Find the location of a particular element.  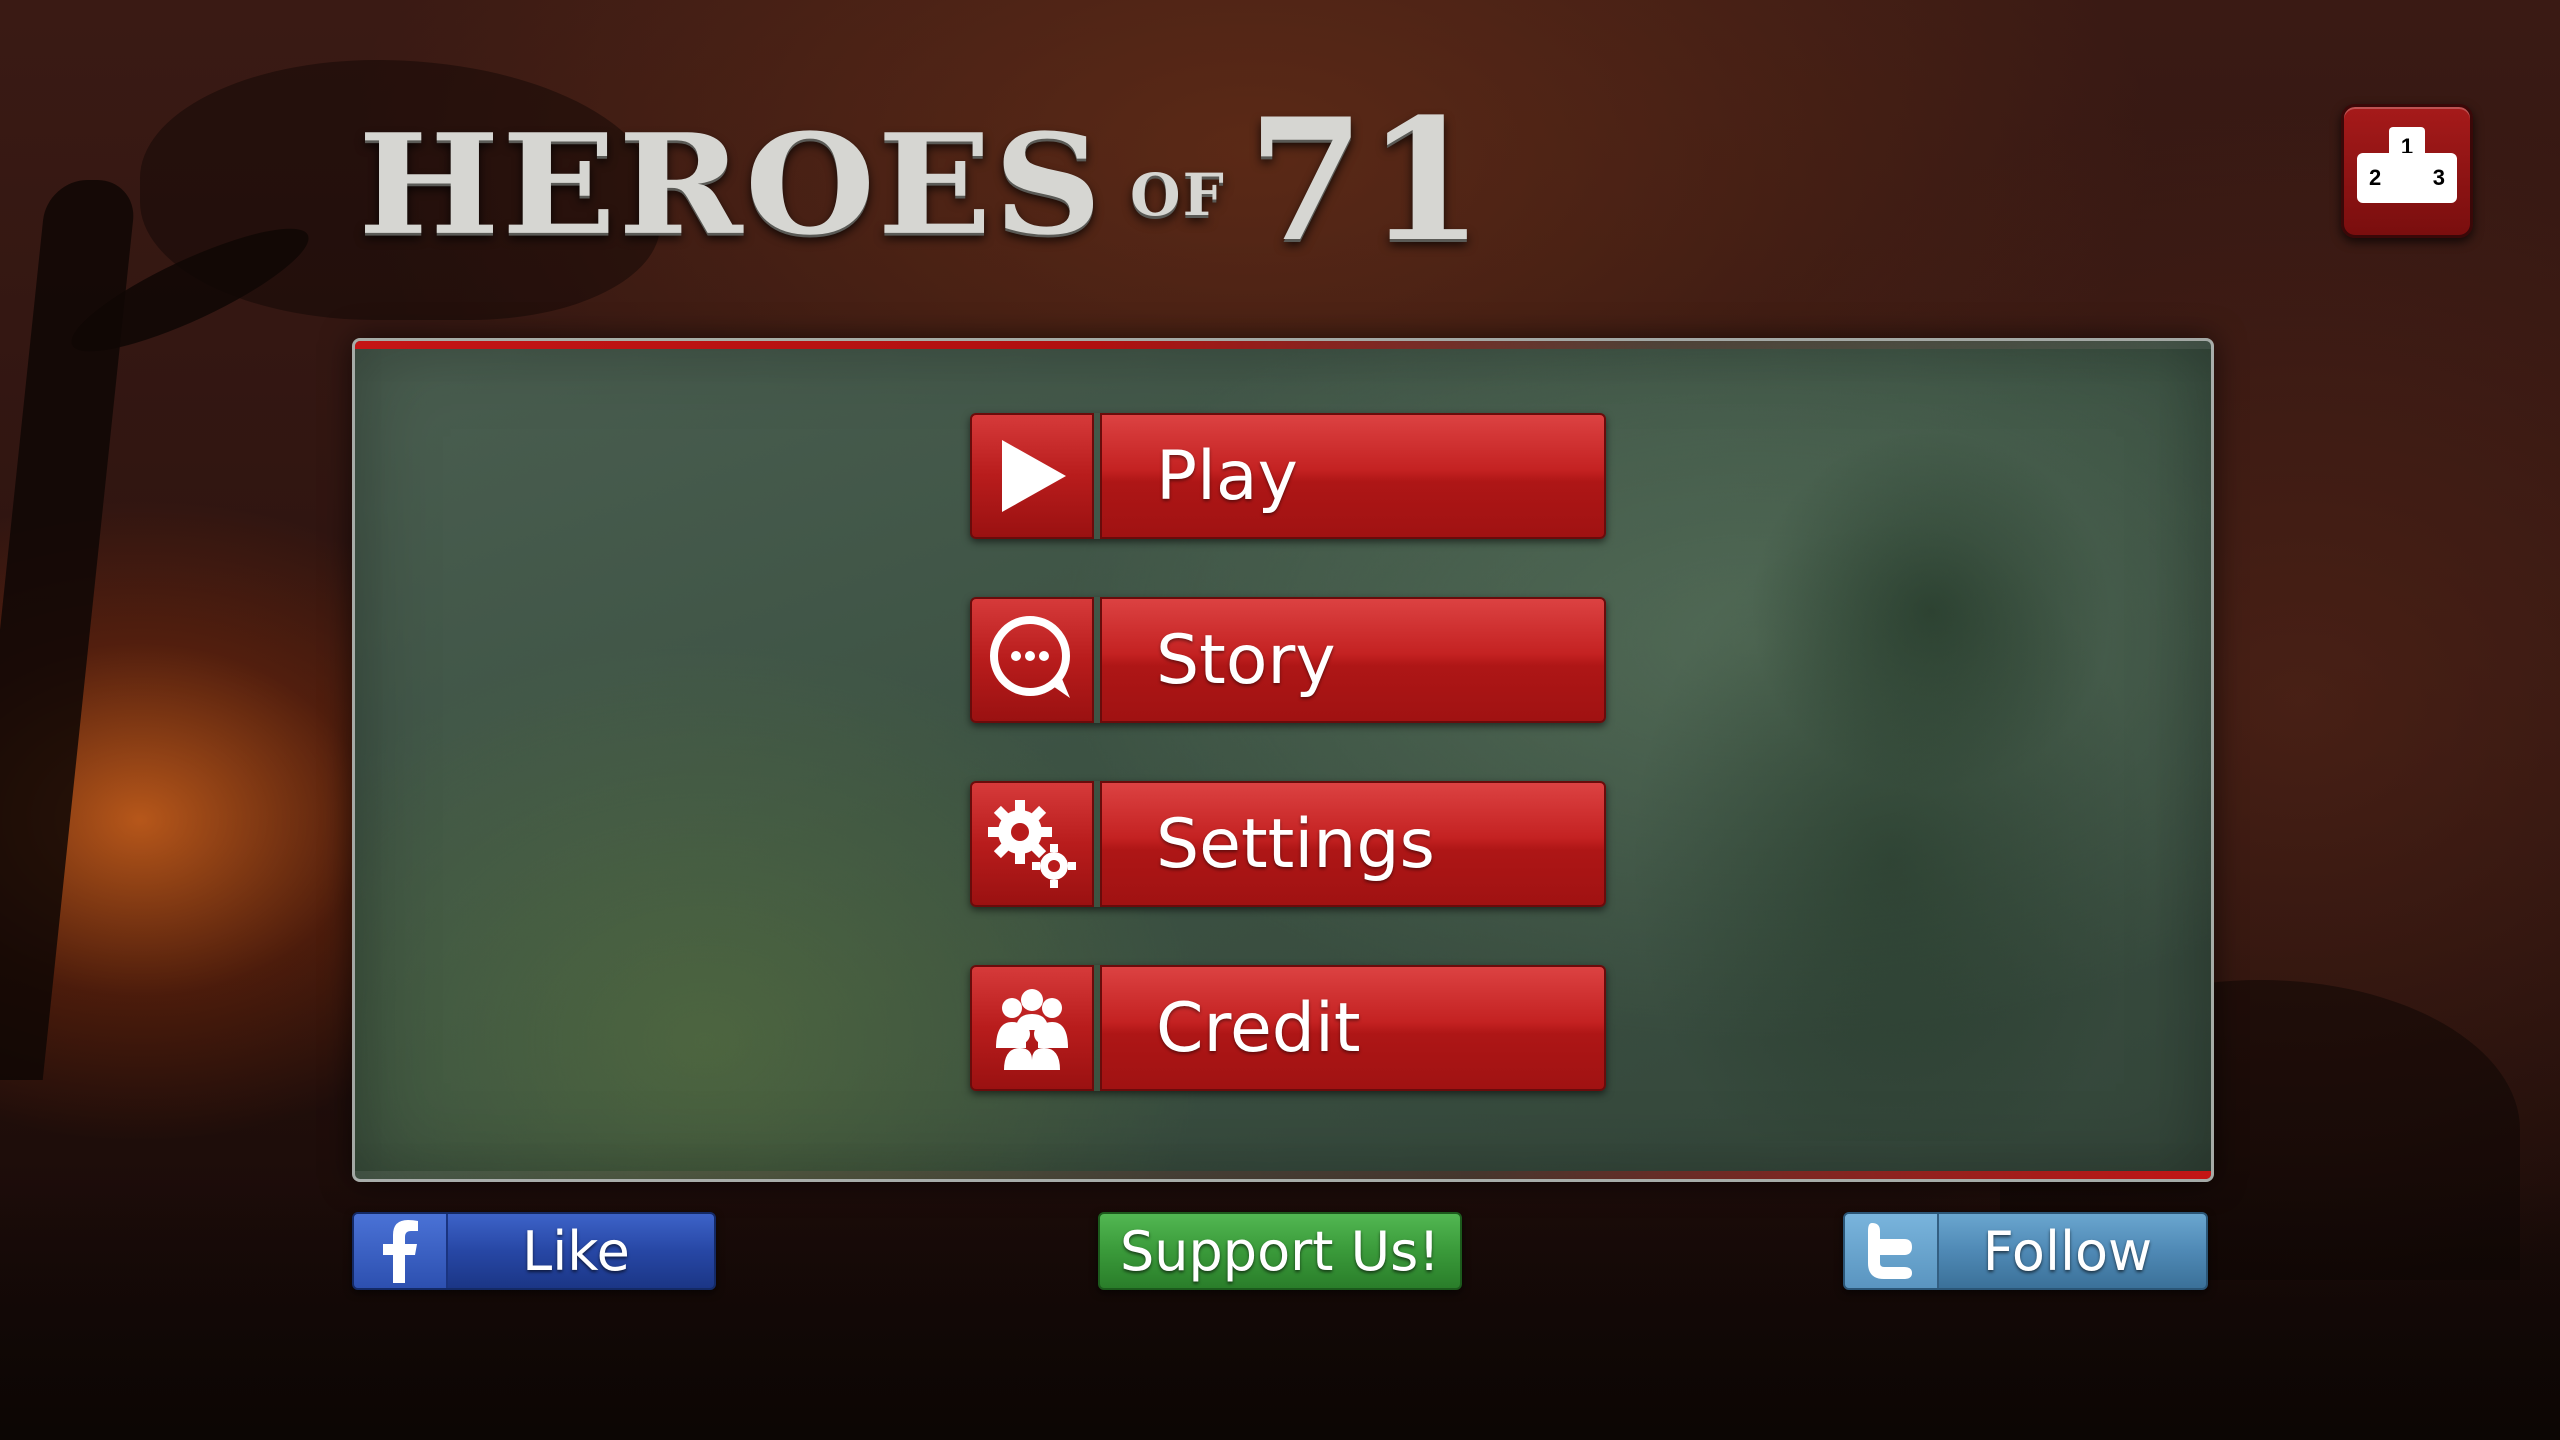

logo-title-number: 71 is located at coordinates (1366, 180).